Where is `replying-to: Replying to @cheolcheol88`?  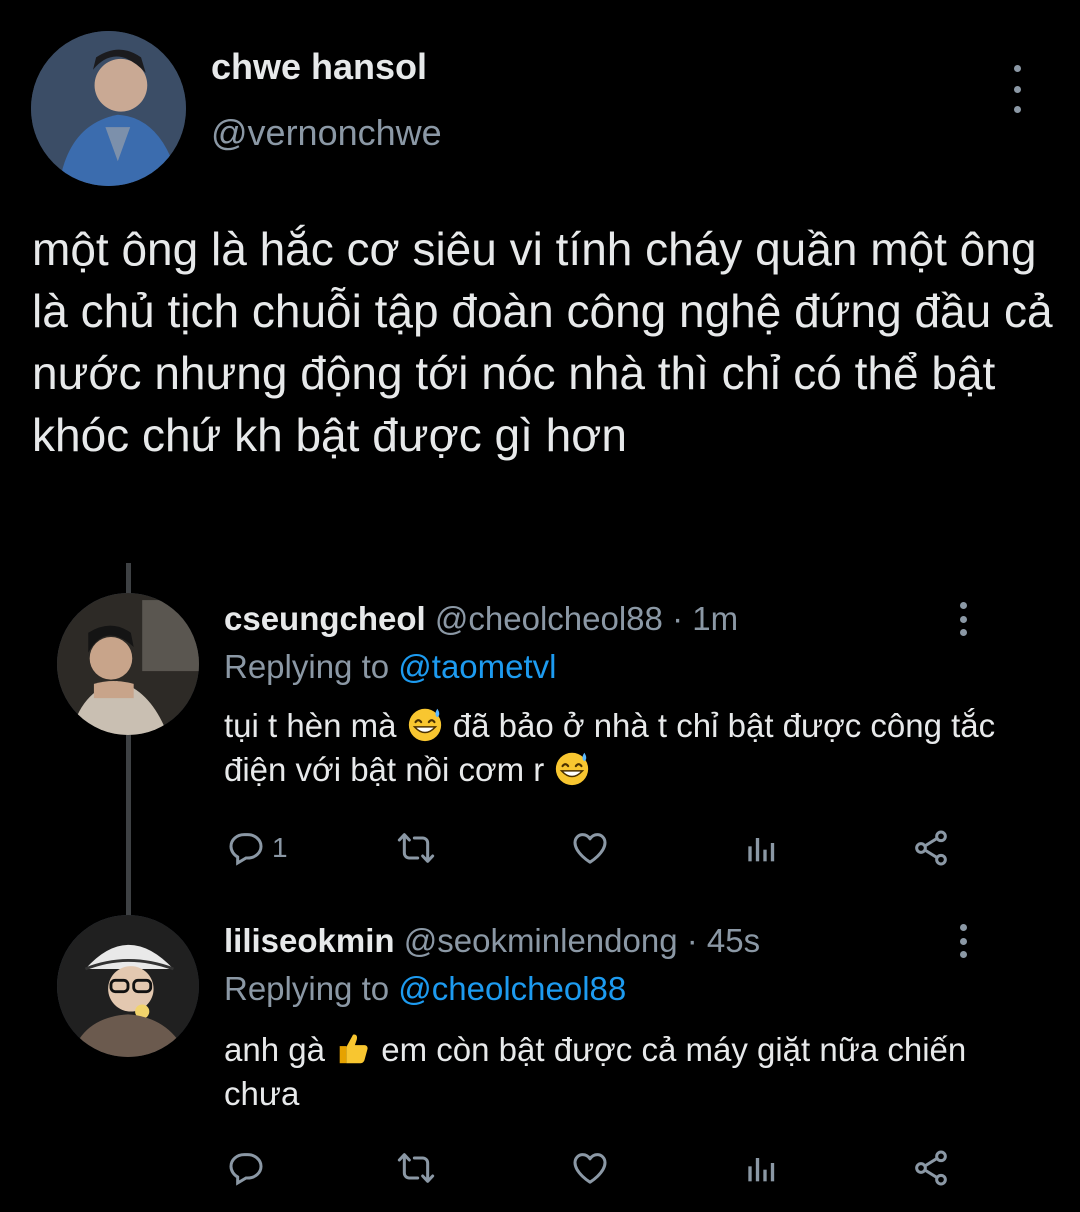 replying-to: Replying to @cheolcheol88 is located at coordinates (425, 989).